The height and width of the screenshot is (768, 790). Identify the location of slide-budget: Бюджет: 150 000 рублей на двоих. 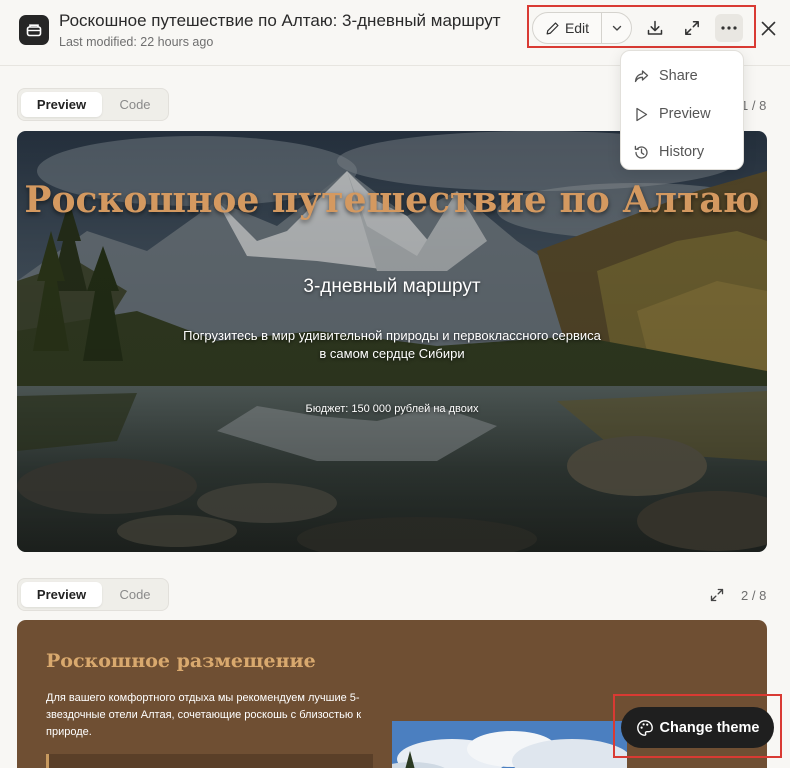
(392, 409).